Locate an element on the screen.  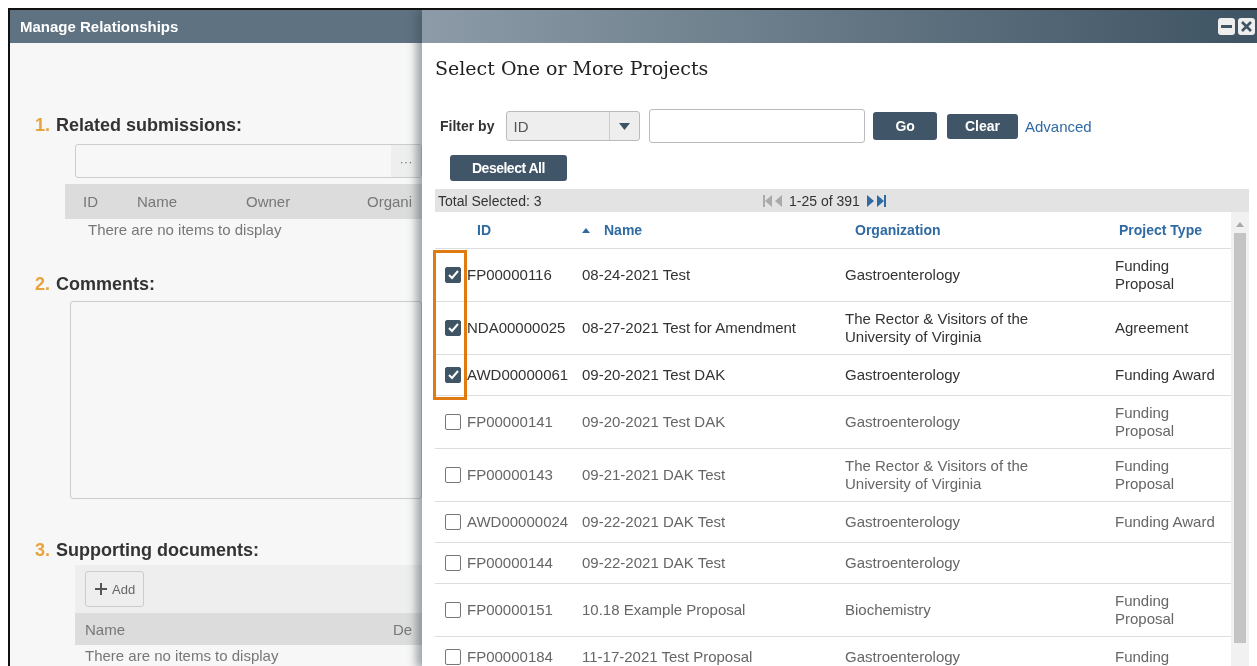
project-name: 09-21-2021 DAK Test is located at coordinates (654, 475).